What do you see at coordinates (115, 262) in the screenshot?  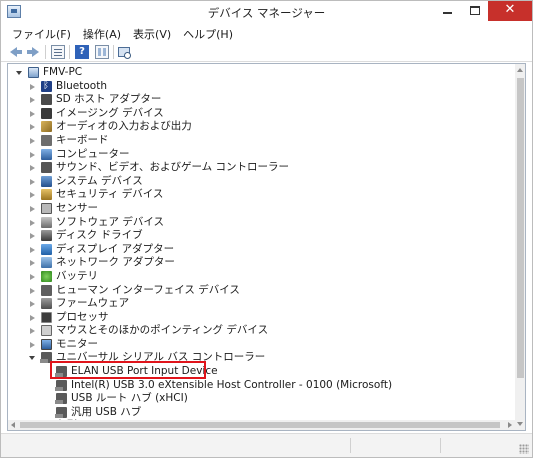 I see `tree-category-label: ネットワーク アダプター` at bounding box center [115, 262].